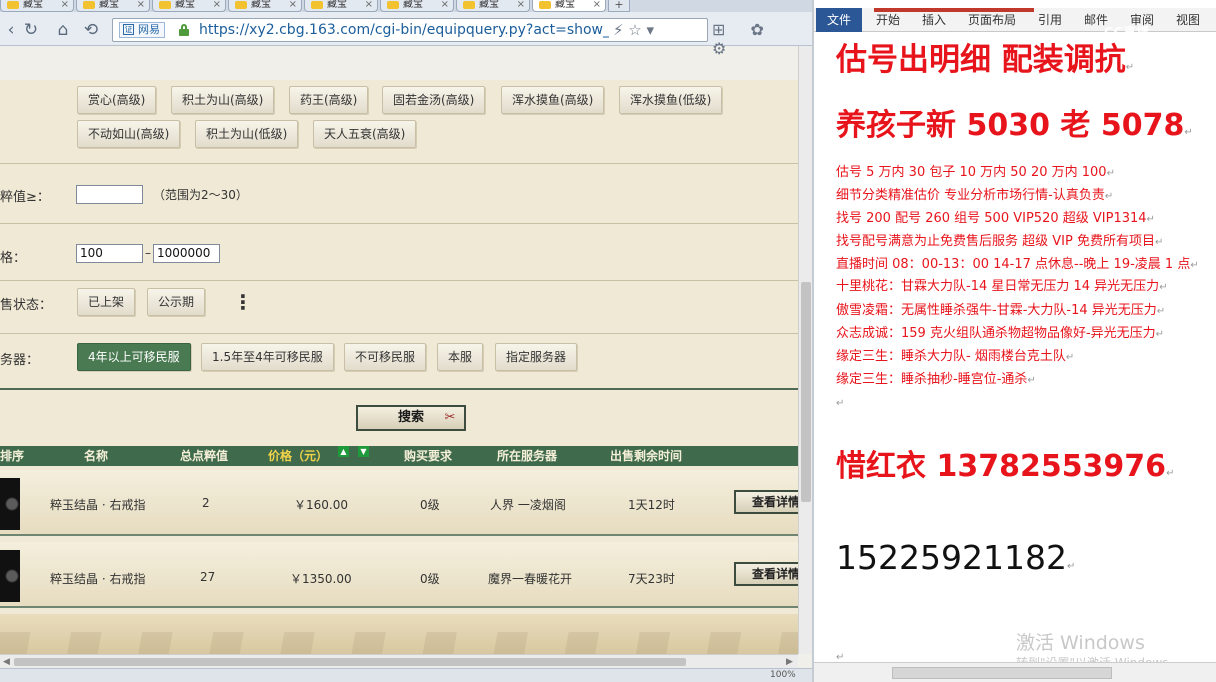  What do you see at coordinates (975, 173) in the screenshot?
I see `doc-line: 估号 5 万内 30 包子 10 万内 50 20 万内 100↵` at bounding box center [975, 173].